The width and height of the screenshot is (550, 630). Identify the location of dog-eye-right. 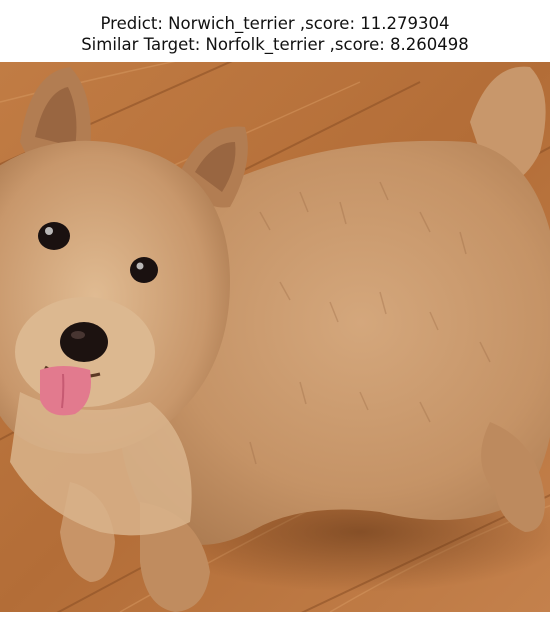
(144, 270).